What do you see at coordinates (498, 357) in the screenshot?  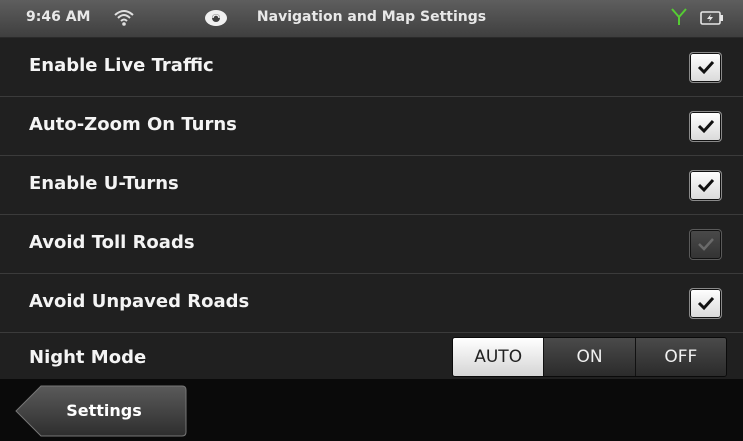 I see `night-mode-auto-option: AUTO` at bounding box center [498, 357].